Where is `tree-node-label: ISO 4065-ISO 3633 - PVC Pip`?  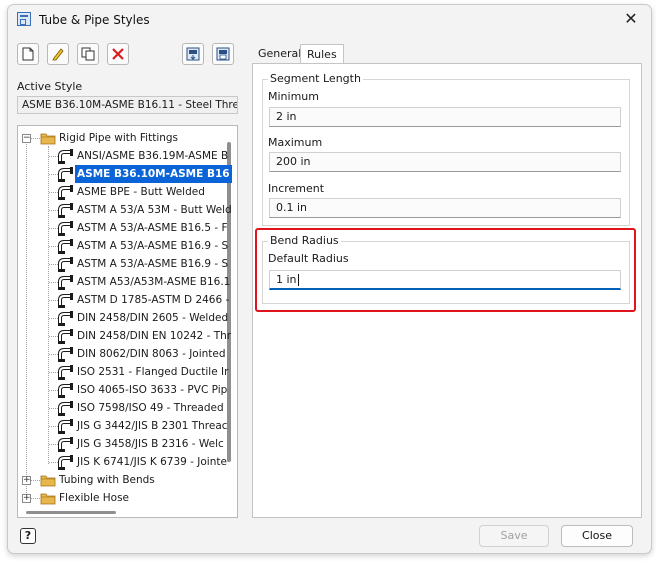 tree-node-label: ISO 4065-ISO 3633 - PVC Pip is located at coordinates (152, 390).